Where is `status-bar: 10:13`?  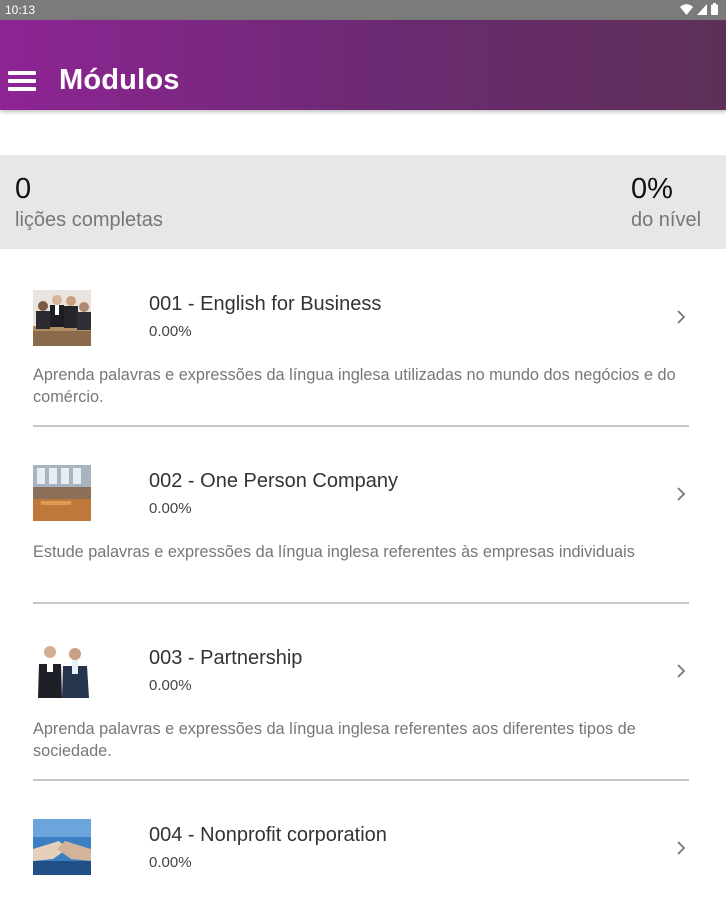
status-bar: 10:13 is located at coordinates (363, 10).